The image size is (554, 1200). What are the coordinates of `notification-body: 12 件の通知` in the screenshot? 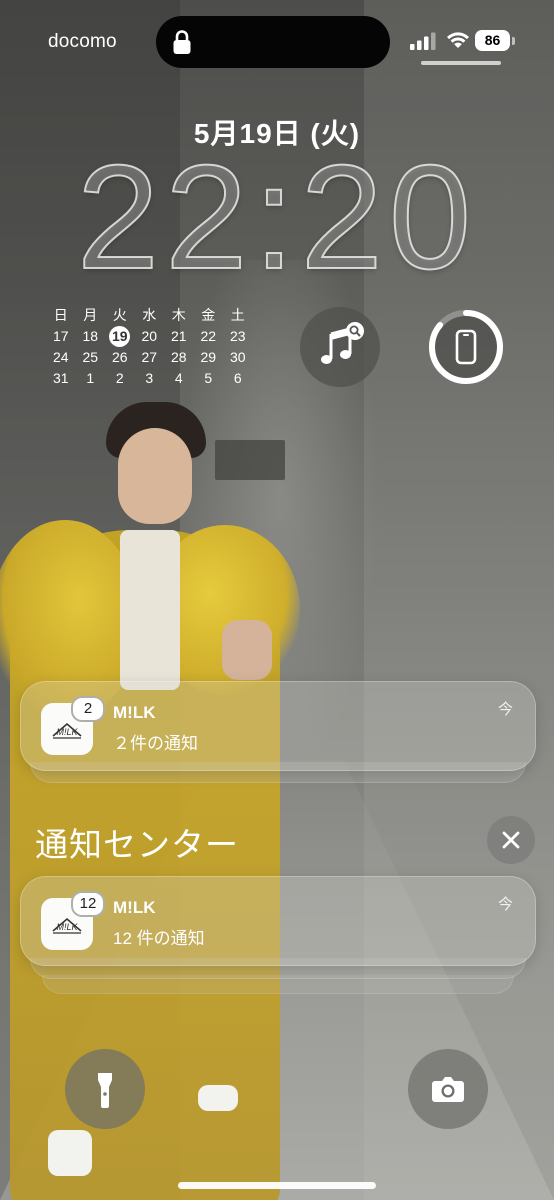 It's located at (159, 938).